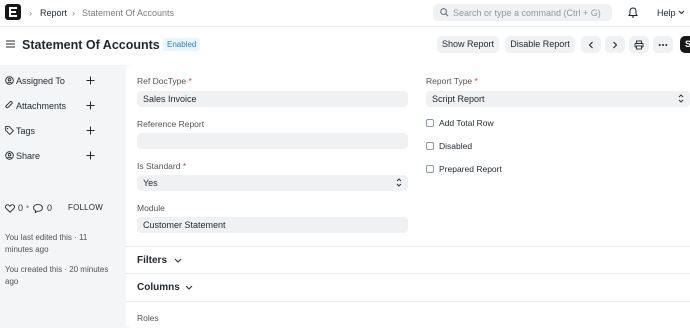 The width and height of the screenshot is (690, 328). Describe the element at coordinates (430, 146) in the screenshot. I see `disabled-checkbox` at that location.